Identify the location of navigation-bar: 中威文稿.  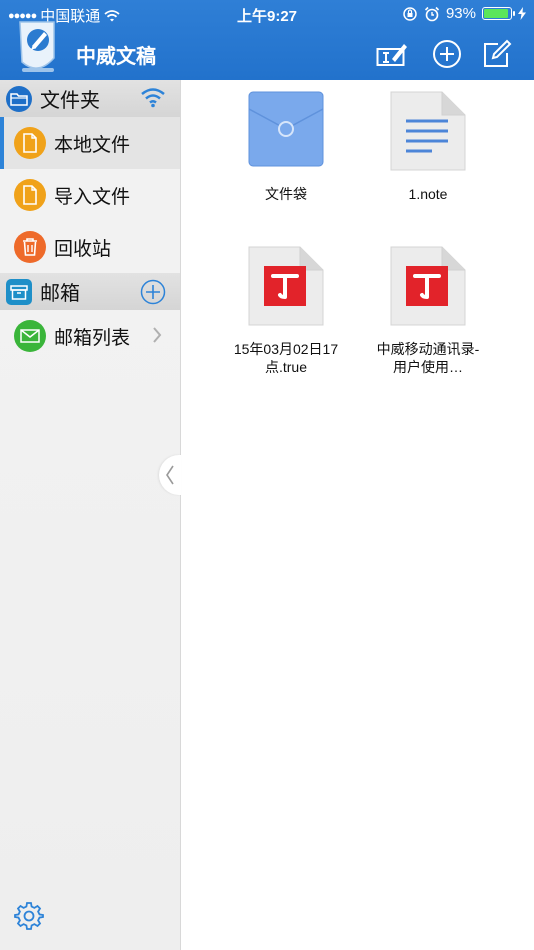
(267, 50).